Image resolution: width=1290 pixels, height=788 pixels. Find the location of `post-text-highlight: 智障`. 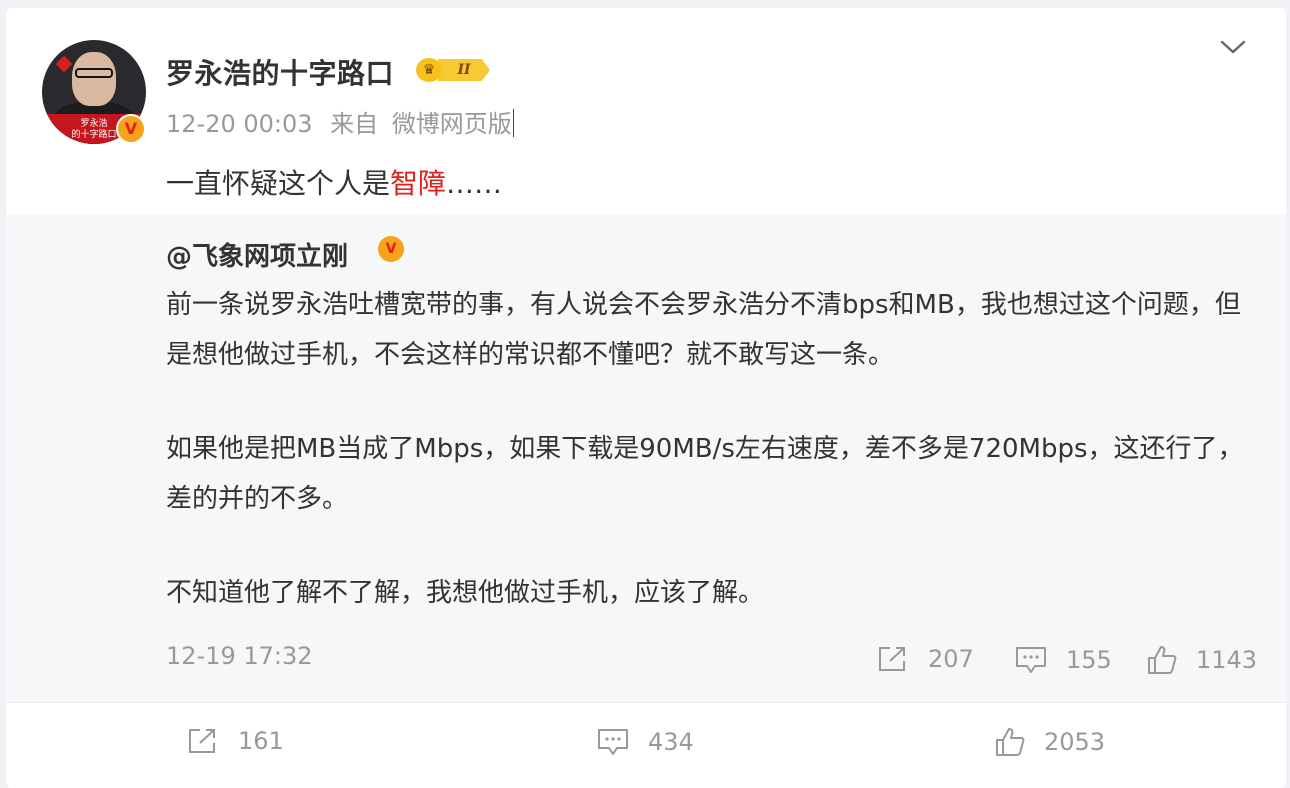

post-text-highlight: 智障 is located at coordinates (418, 183).